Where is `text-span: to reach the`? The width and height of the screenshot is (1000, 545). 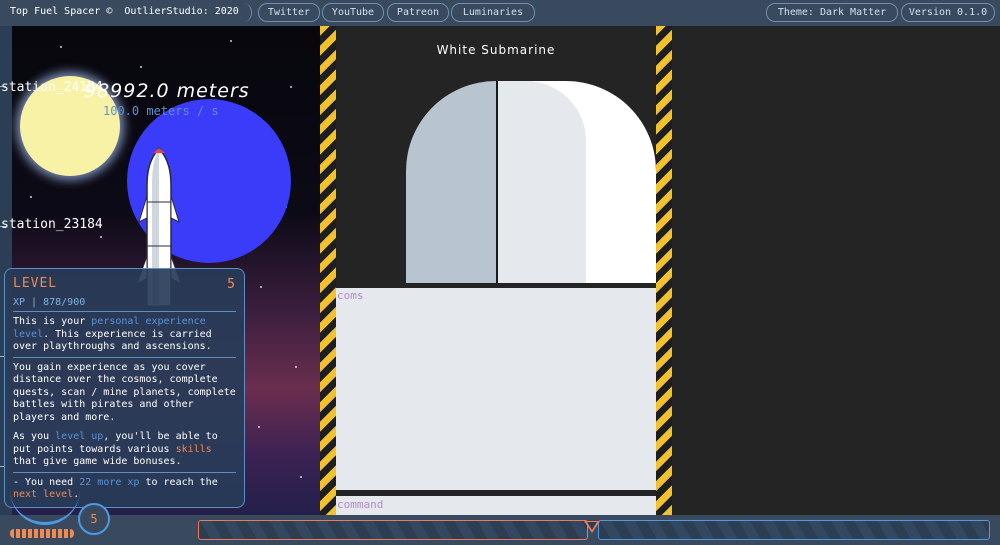 text-span: to reach the is located at coordinates (178, 482).